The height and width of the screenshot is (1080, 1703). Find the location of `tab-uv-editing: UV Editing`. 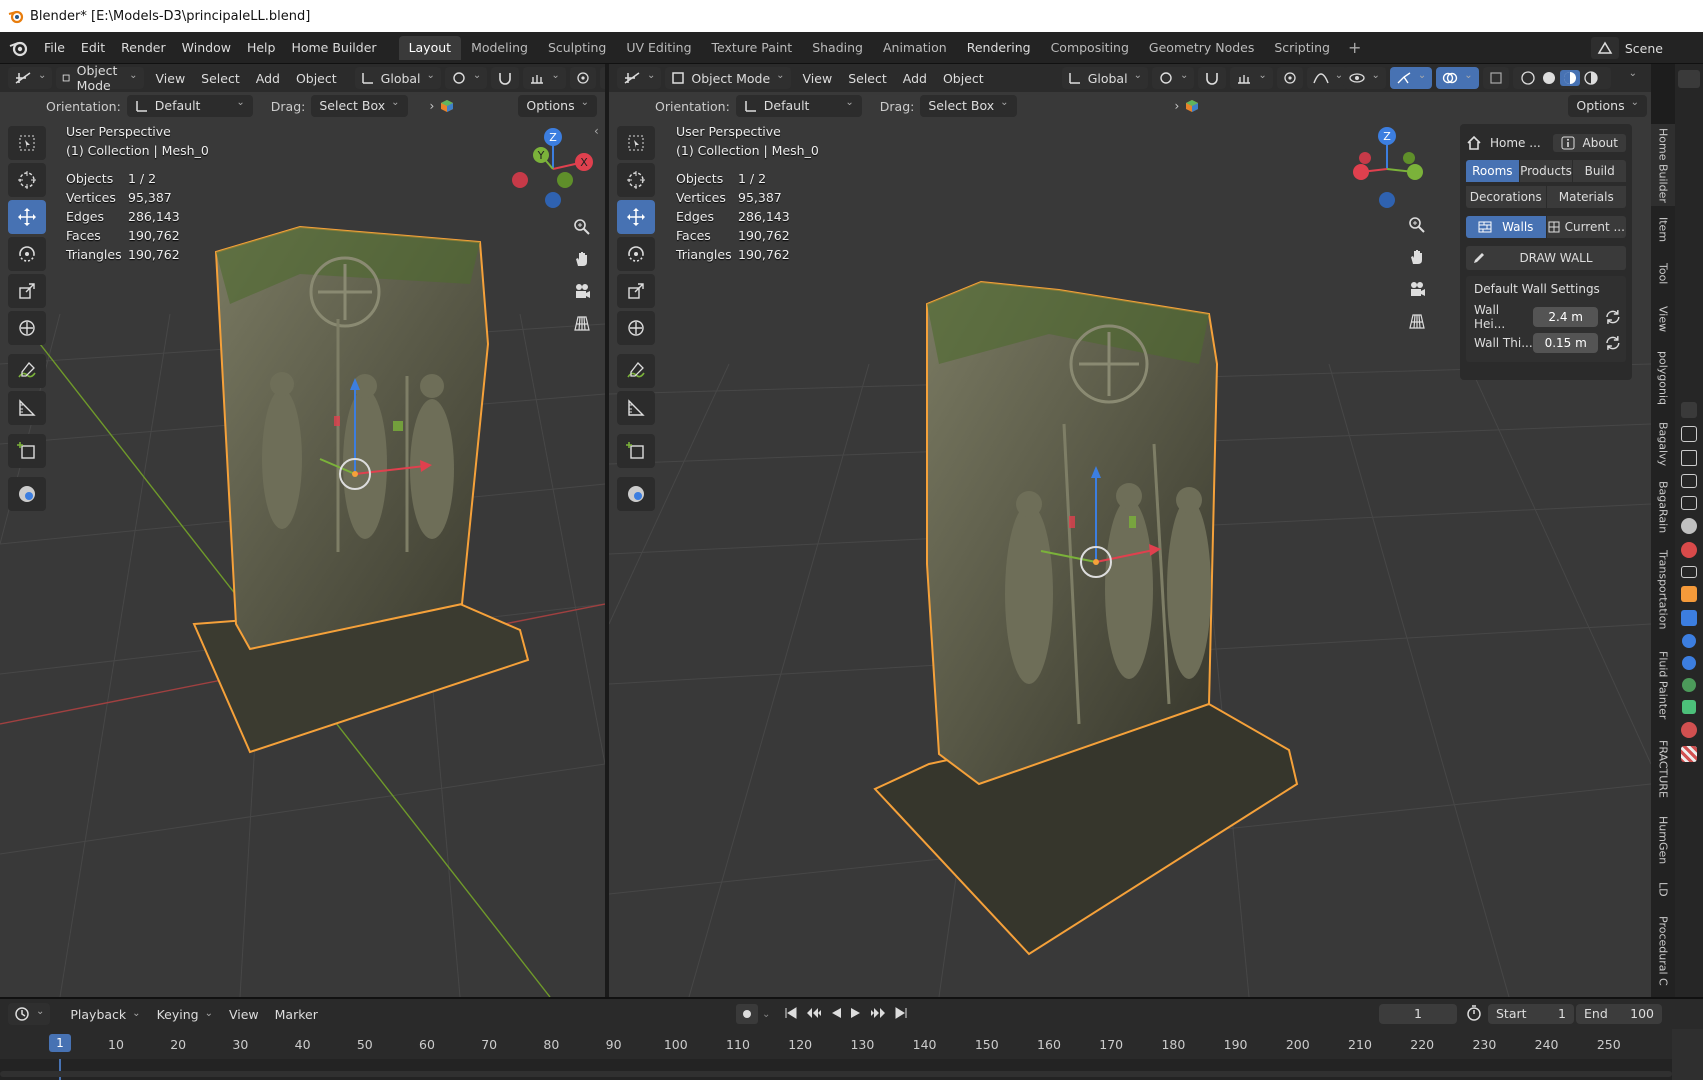

tab-uv-editing: UV Editing is located at coordinates (658, 48).